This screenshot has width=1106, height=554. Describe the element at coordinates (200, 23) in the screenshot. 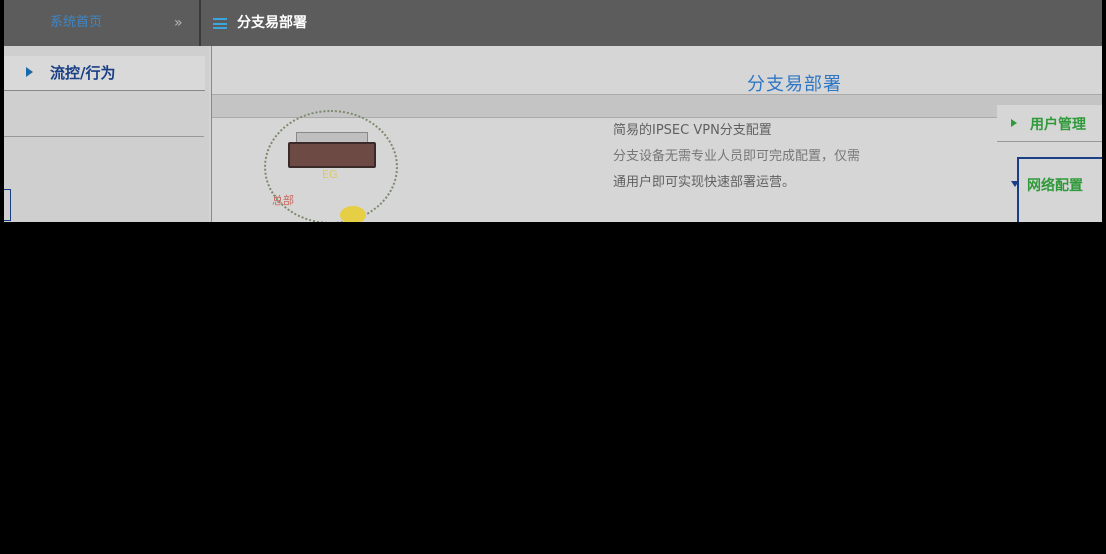

I see `topbar-divider` at that location.